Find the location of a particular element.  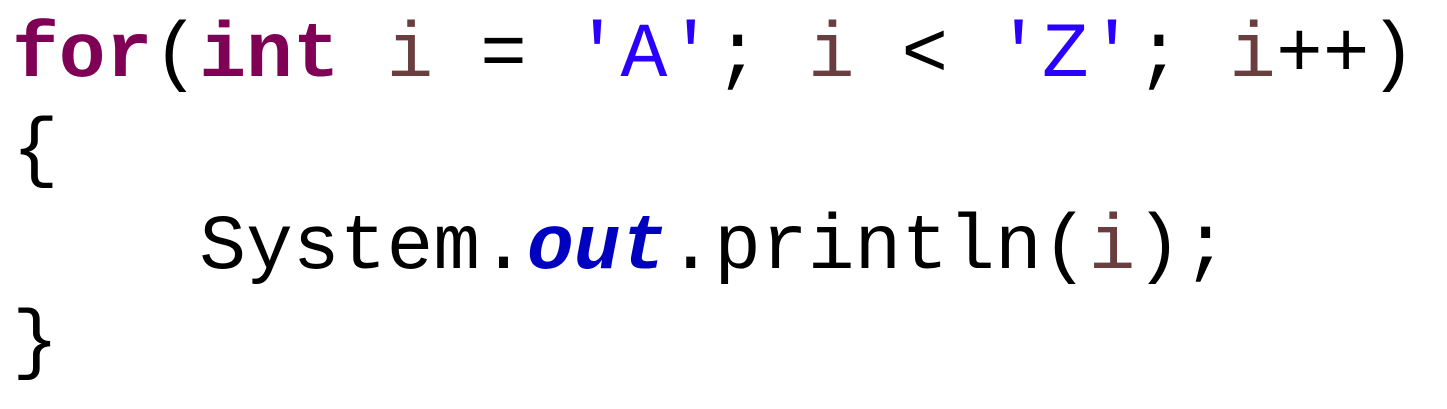

close-brace: } is located at coordinates (35, 344).